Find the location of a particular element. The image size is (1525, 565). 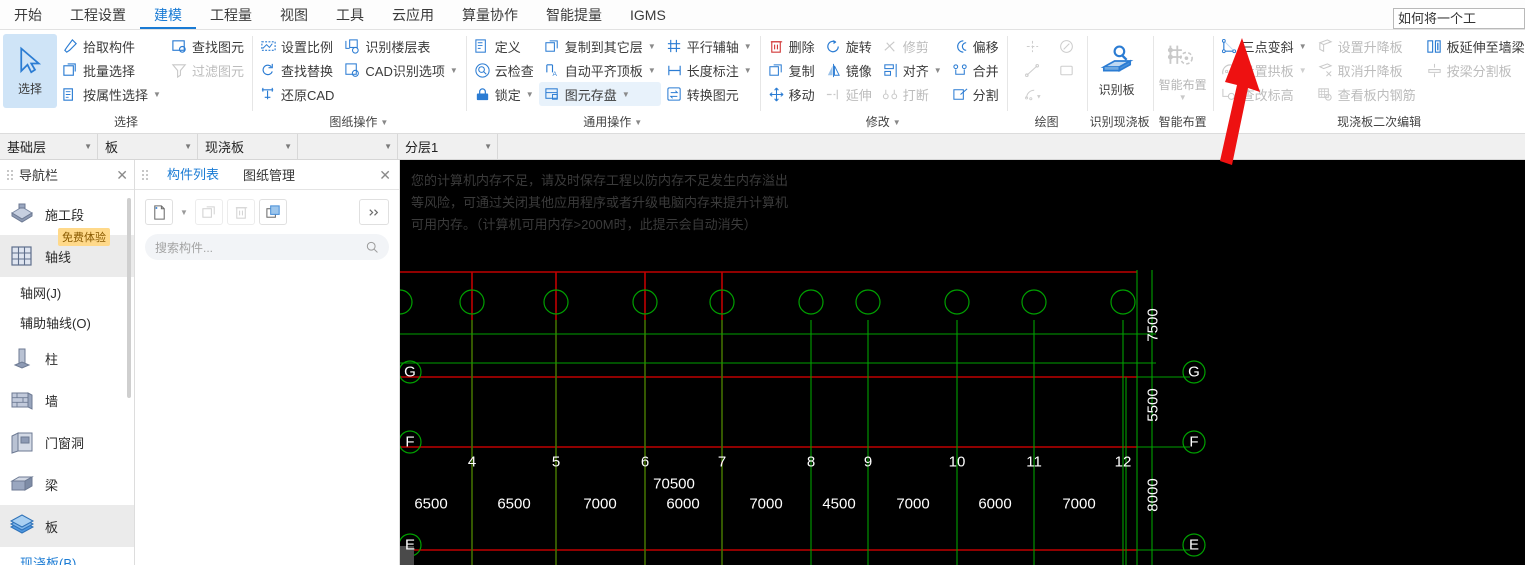

navigation-scrollbar is located at coordinates (129, 298).